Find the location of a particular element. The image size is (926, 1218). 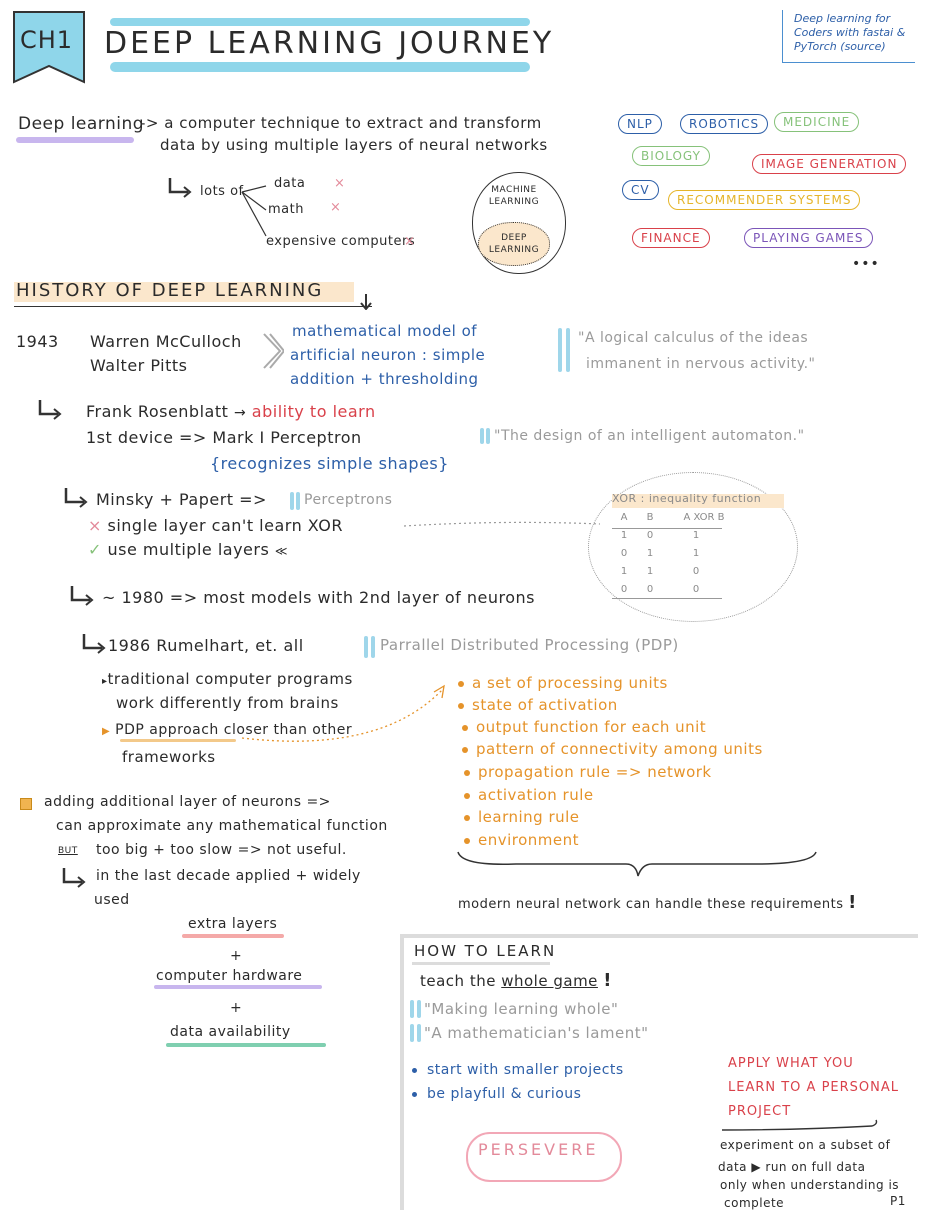

history-title: HISTORY OF DEEP LEARNING is located at coordinates (170, 290).